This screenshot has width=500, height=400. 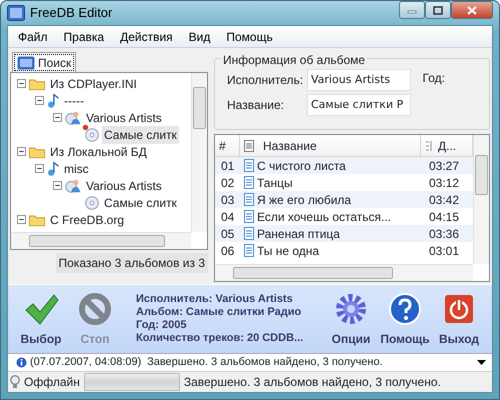 What do you see at coordinates (275, 183) in the screenshot?
I see `table-cell-text: Танцы` at bounding box center [275, 183].